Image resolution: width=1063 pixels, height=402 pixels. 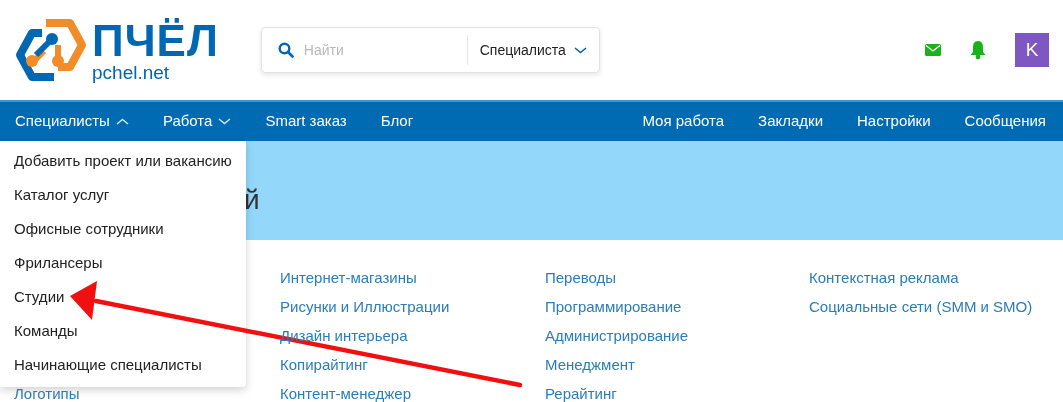 I want to click on site-domain: pchel.net, so click(x=131, y=72).